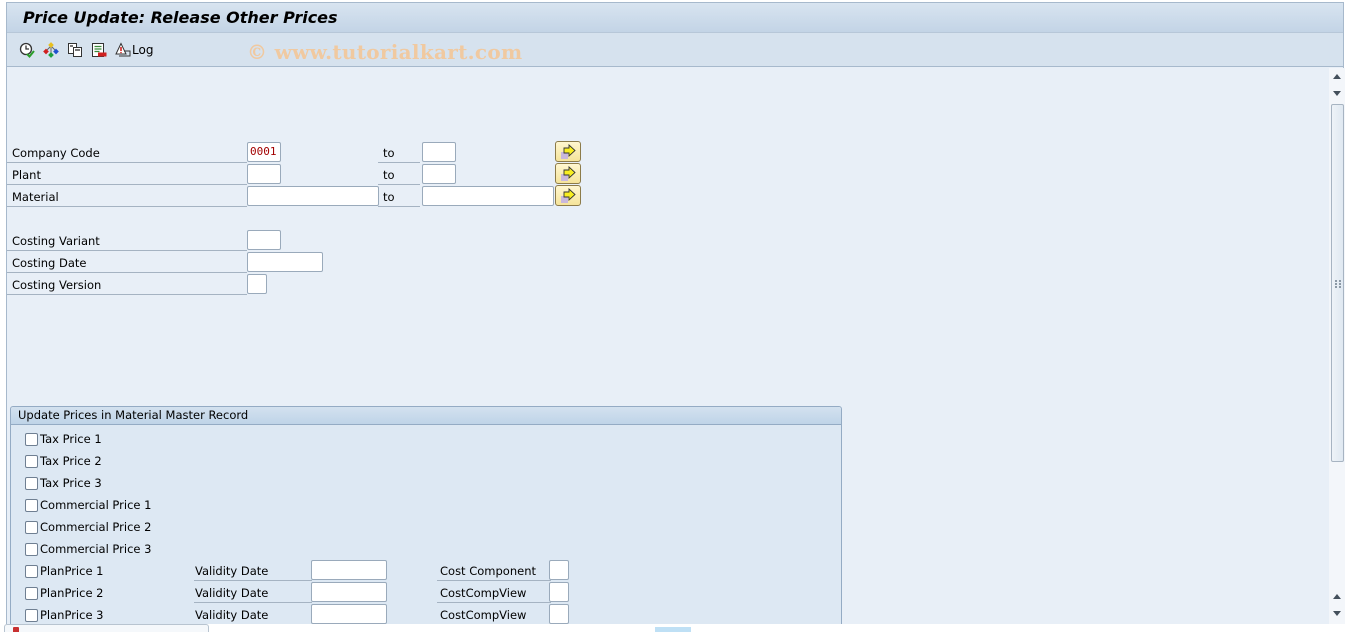  Describe the element at coordinates (253, 614) in the screenshot. I see `validity-date-label-3: Validity Date` at that location.